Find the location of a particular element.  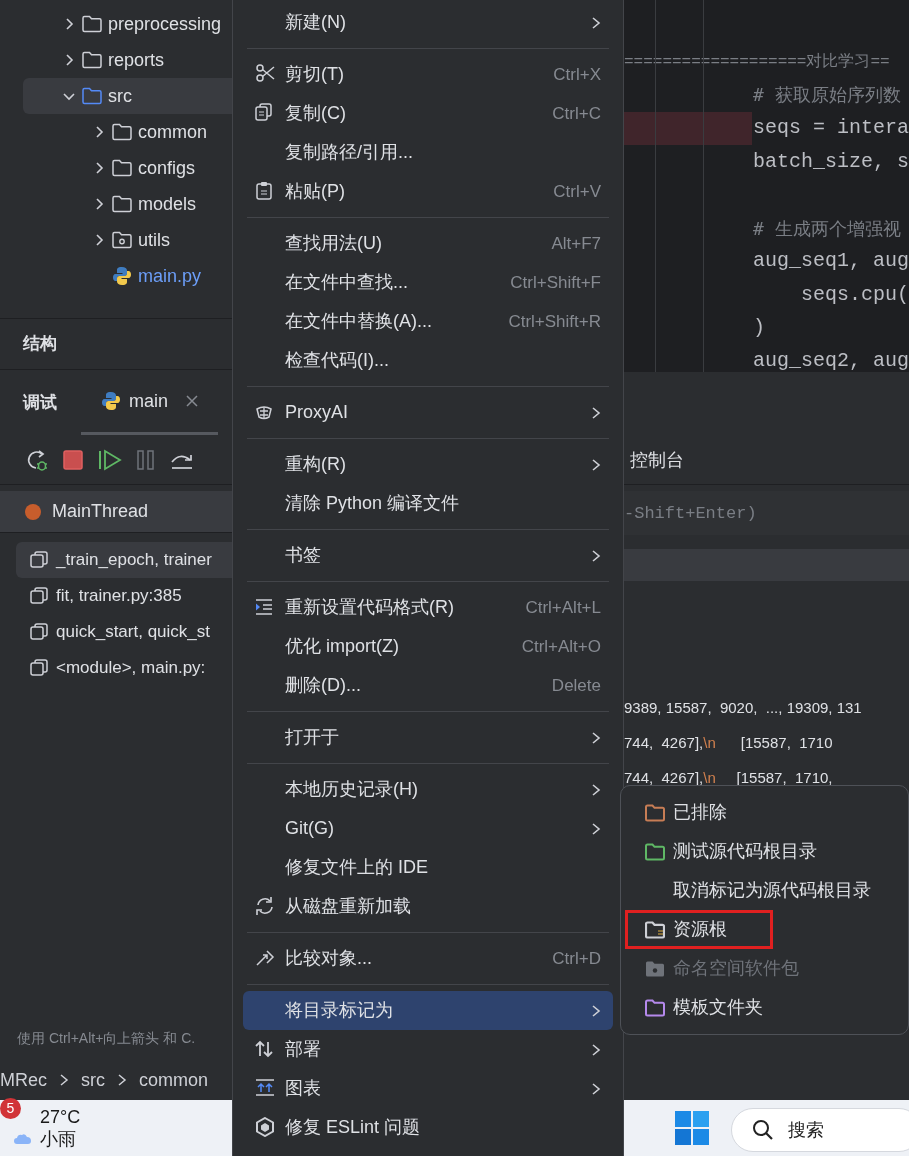

stack-frame: quick_start, quick_st is located at coordinates (116, 632).